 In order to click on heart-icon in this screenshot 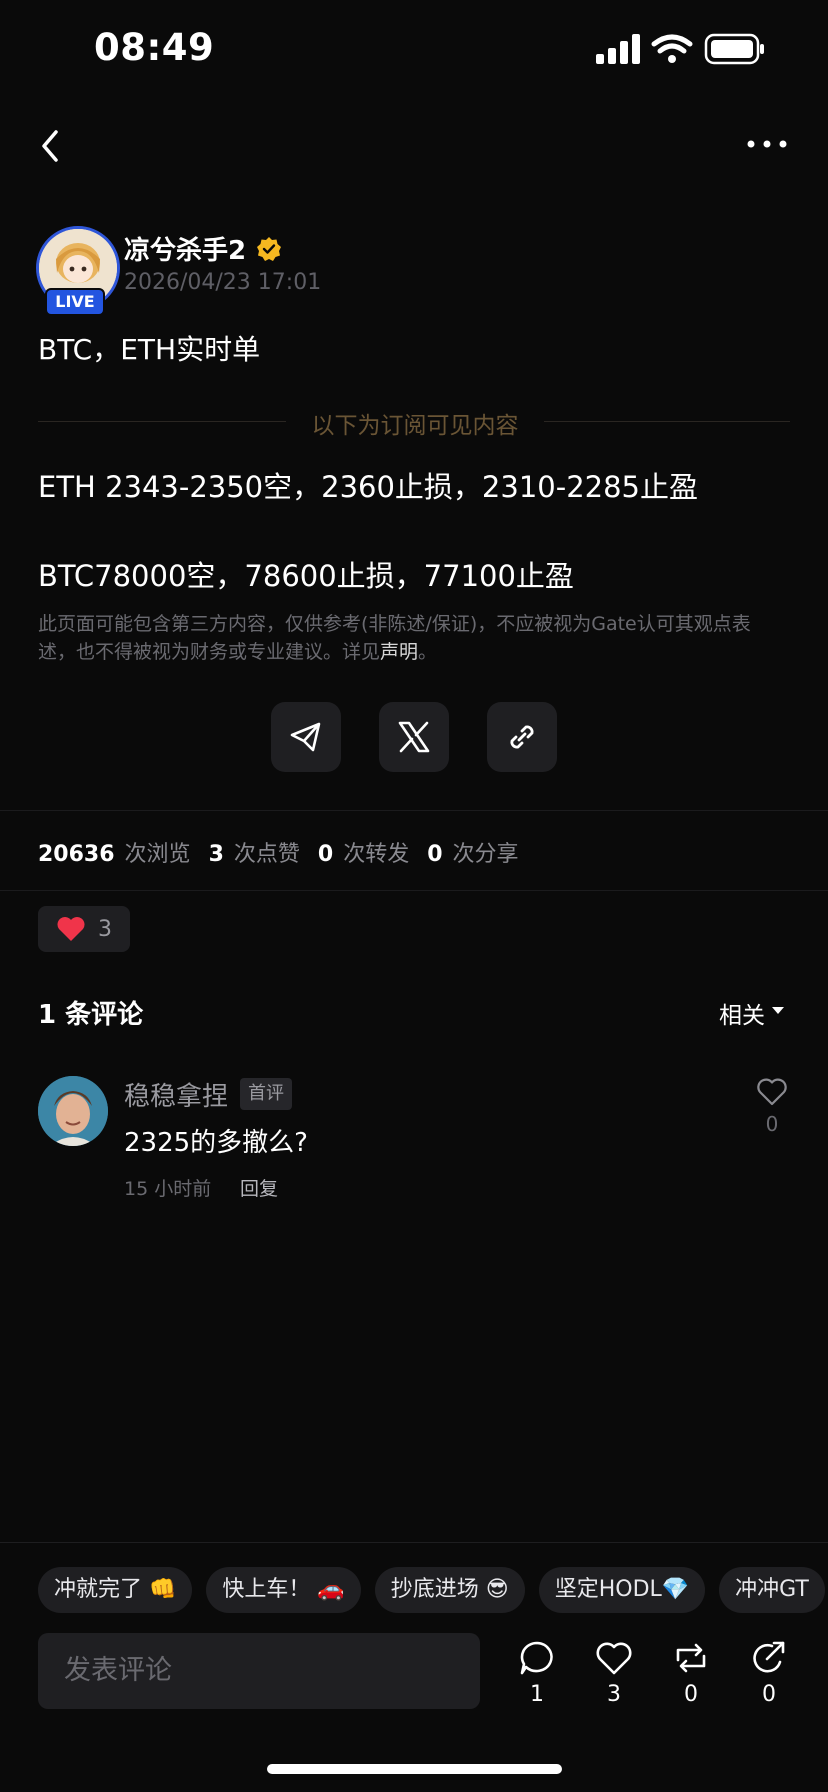, I will do `click(71, 929)`.